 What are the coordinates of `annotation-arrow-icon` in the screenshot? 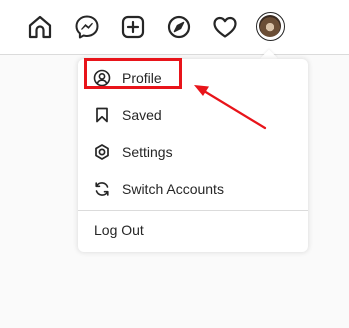 It's located at (230, 107).